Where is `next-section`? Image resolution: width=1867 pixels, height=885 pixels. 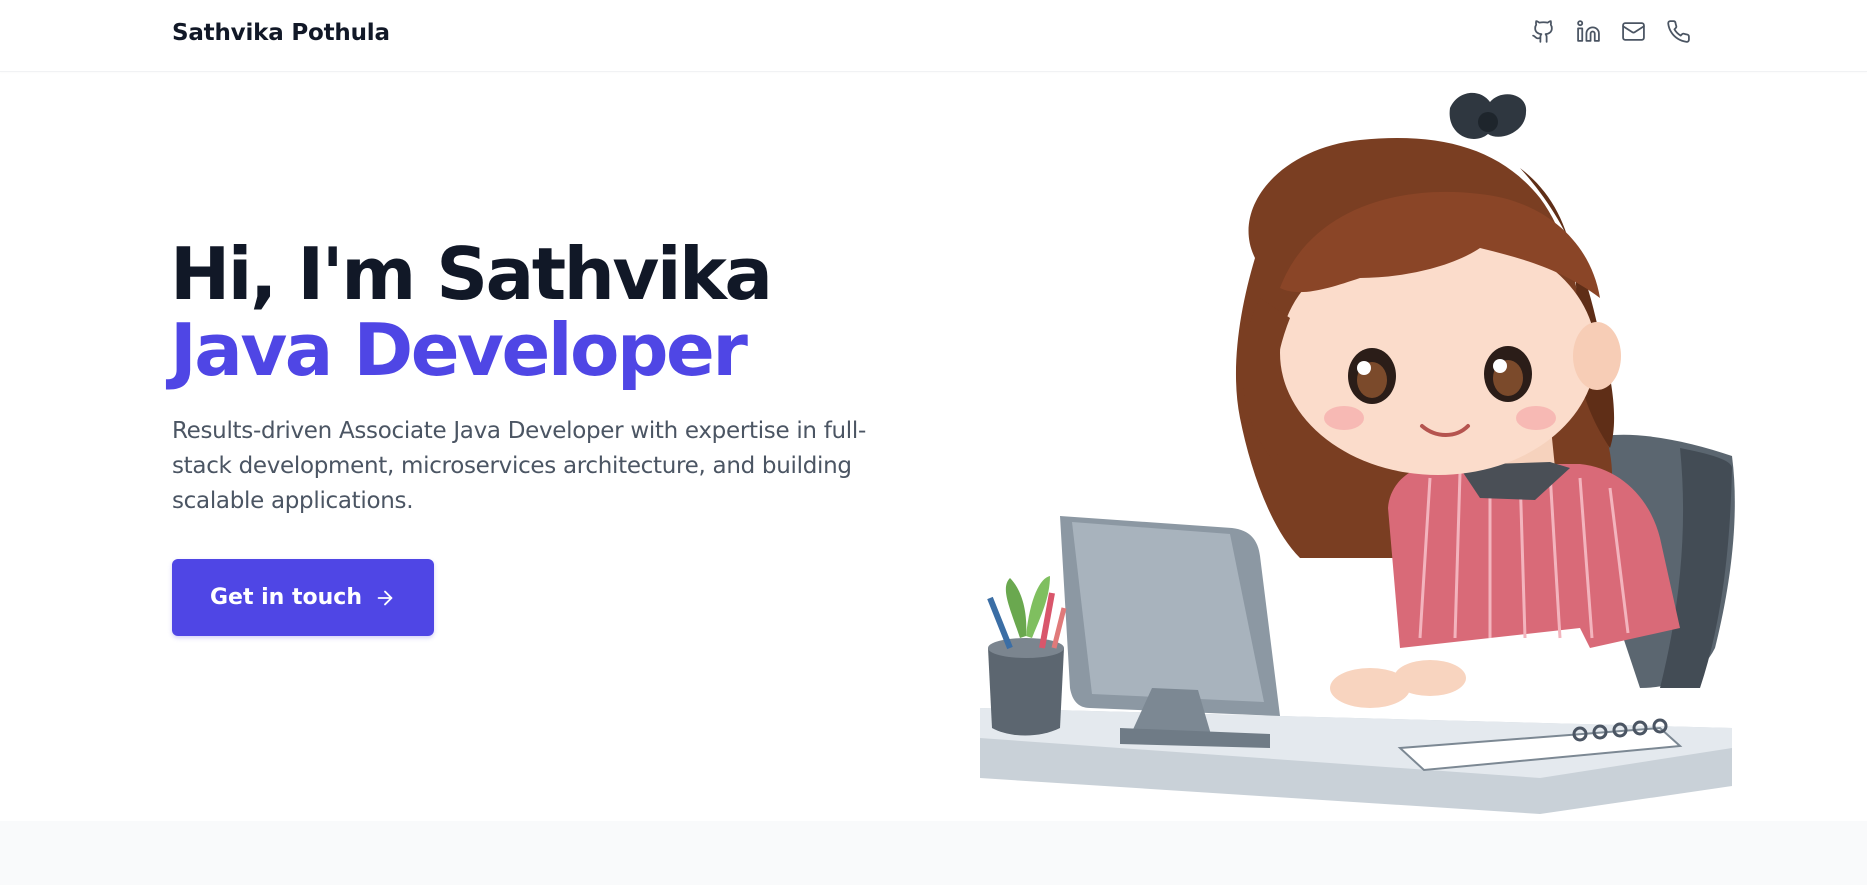 next-section is located at coordinates (933, 853).